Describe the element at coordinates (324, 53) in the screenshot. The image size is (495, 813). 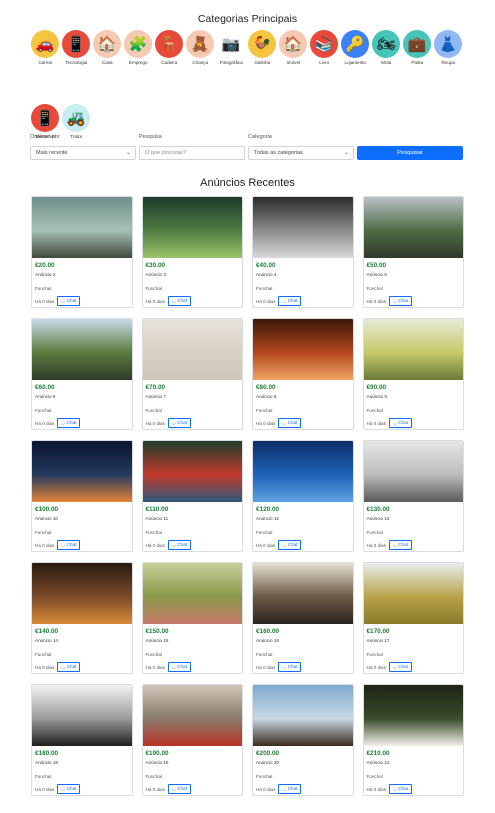
I see `category-item: 📚 Livro` at that location.